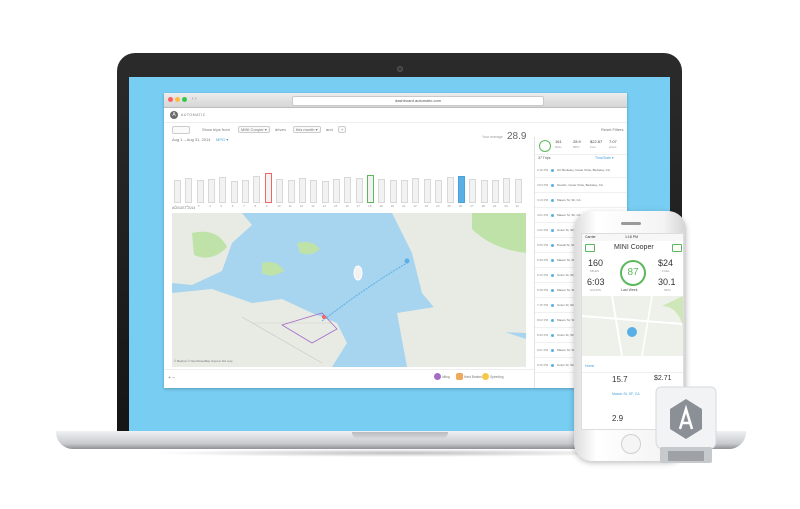 The image size is (800, 509). Describe the element at coordinates (633, 273) in the screenshot. I see `drive-score-ring: 87` at that location.